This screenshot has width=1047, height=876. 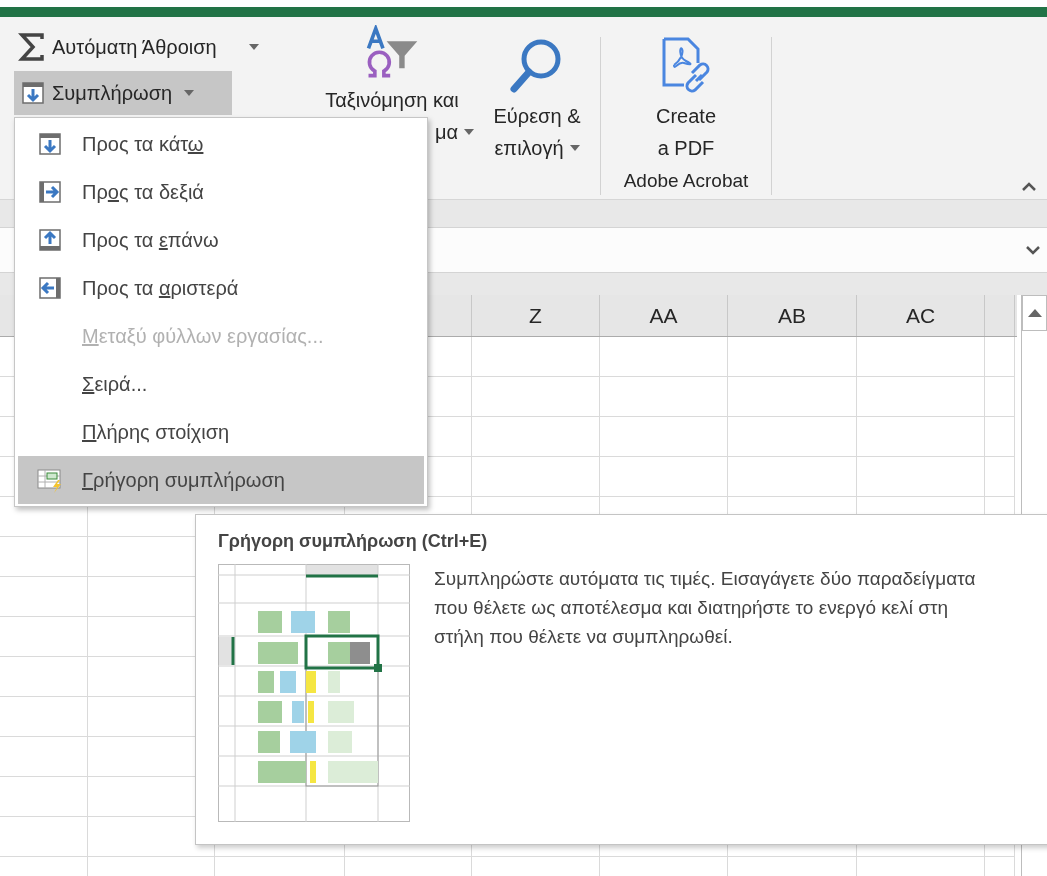 What do you see at coordinates (705, 608) in the screenshot?
I see `tooltip-description: Συμπληρώστε αυτόματα τις τιμές. Εισαγάγετε δύο παραδείγματα που θέλετε ως αποτέλεσμα και διατηρήστε το ενεργό κελί στη στήλη που θέλετε να συμπληρωθεί.` at bounding box center [705, 608].